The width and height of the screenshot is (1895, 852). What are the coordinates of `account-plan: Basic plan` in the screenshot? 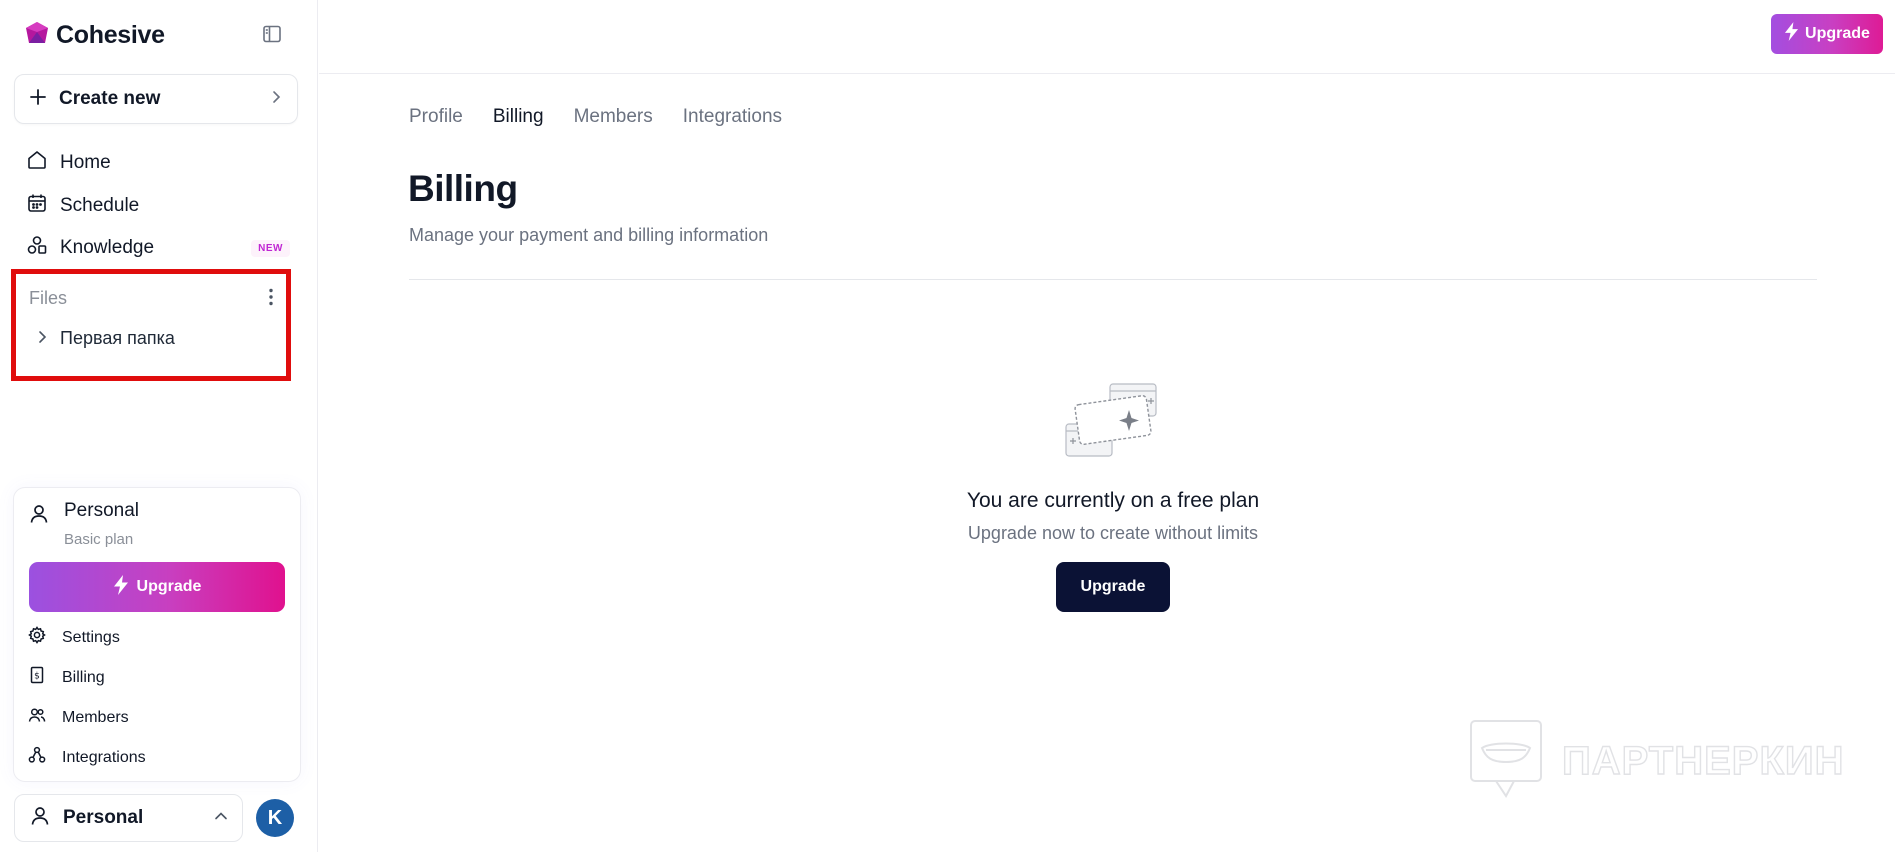 It's located at (99, 539).